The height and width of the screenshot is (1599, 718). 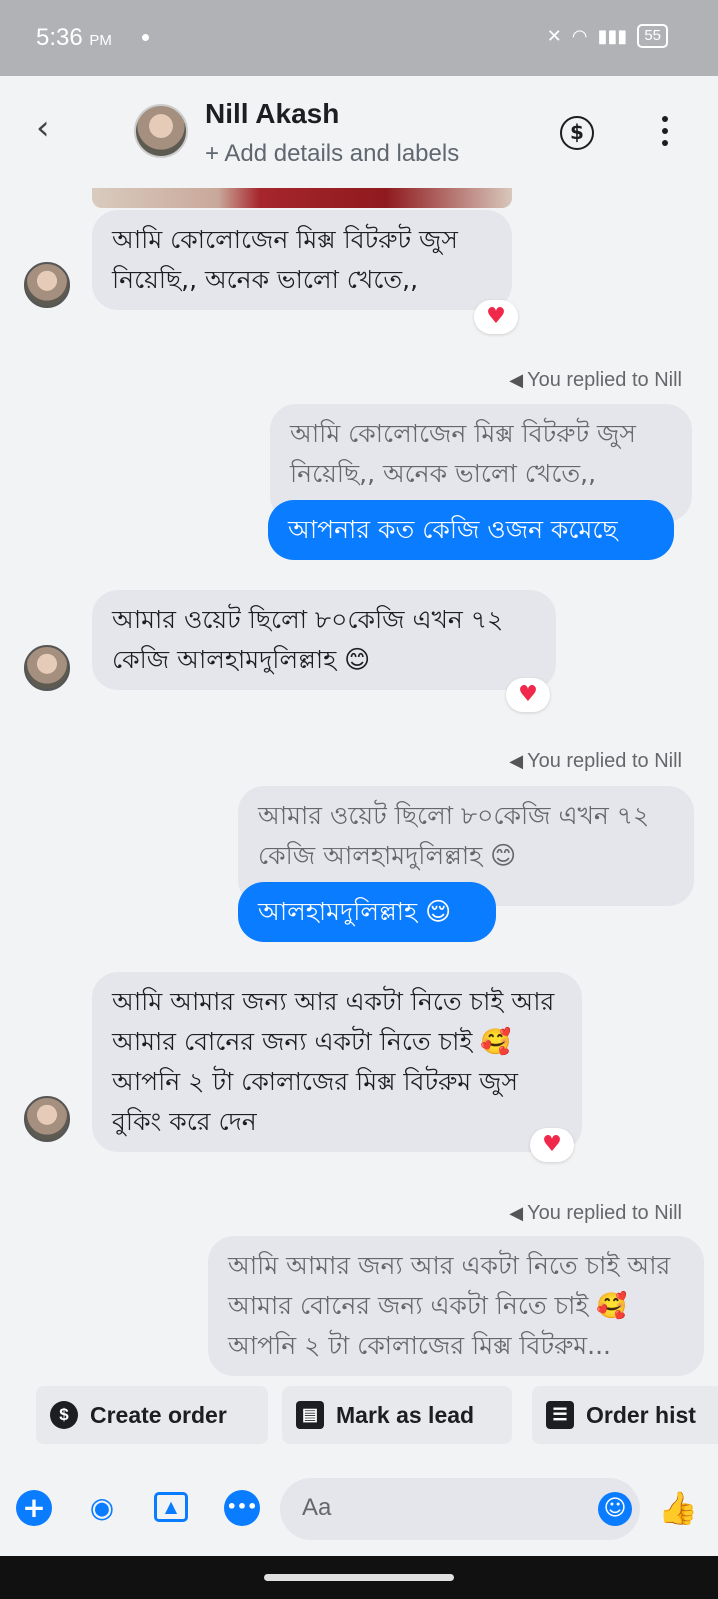 What do you see at coordinates (652, 36) in the screenshot?
I see `battery-icon: 55` at bounding box center [652, 36].